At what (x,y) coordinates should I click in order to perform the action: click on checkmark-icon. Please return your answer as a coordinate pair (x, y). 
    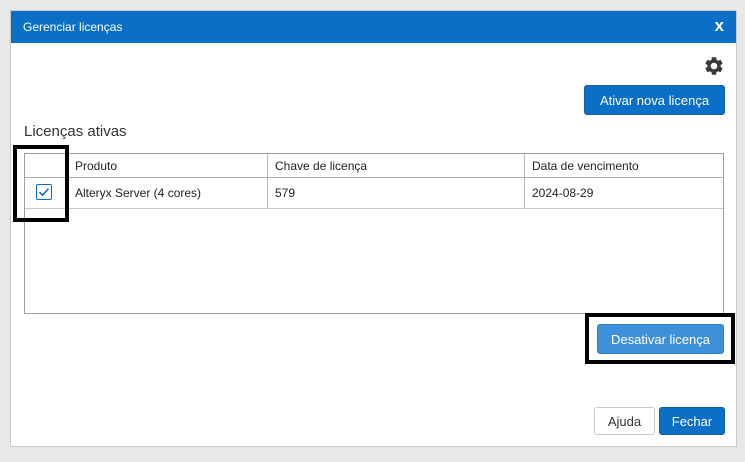
    Looking at the image, I should click on (44, 192).